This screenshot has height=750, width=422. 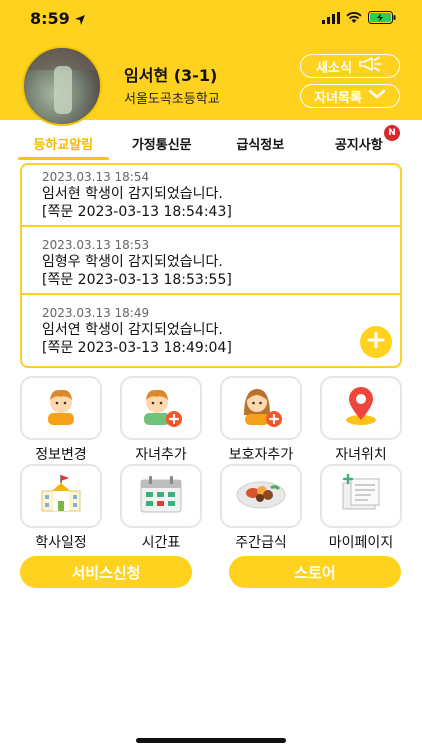 I want to click on calendar-icon, so click(x=161, y=496).